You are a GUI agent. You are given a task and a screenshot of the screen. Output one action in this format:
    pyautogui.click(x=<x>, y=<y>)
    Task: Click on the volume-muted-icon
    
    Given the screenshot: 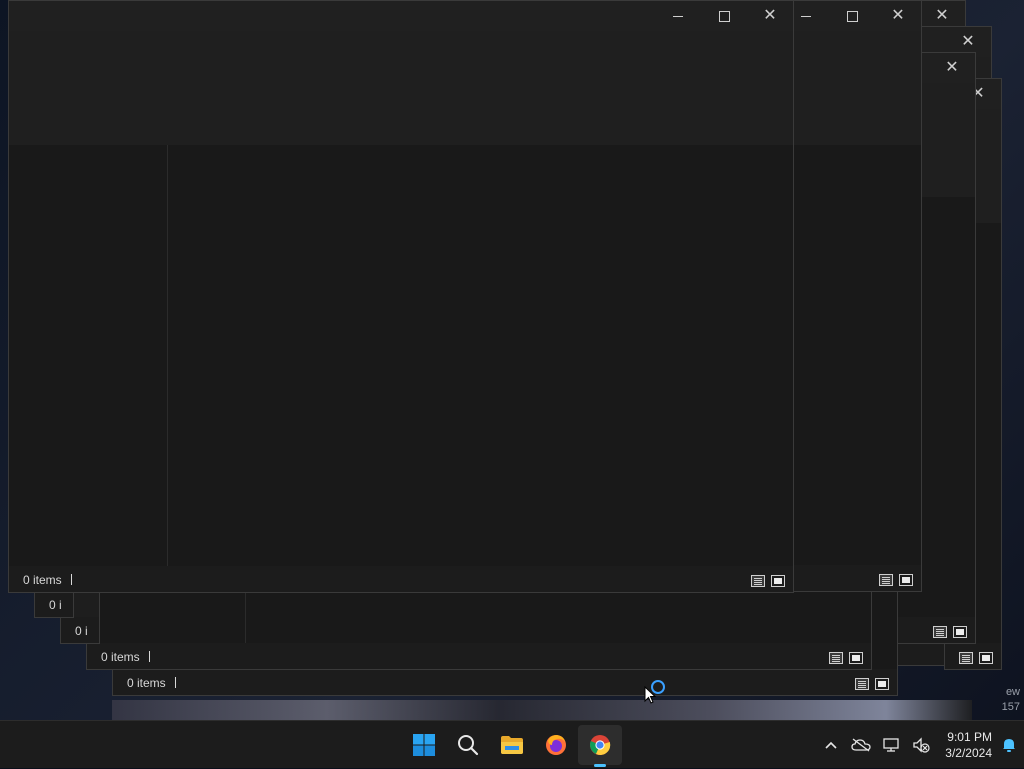 What is the action you would take?
    pyautogui.click(x=921, y=745)
    